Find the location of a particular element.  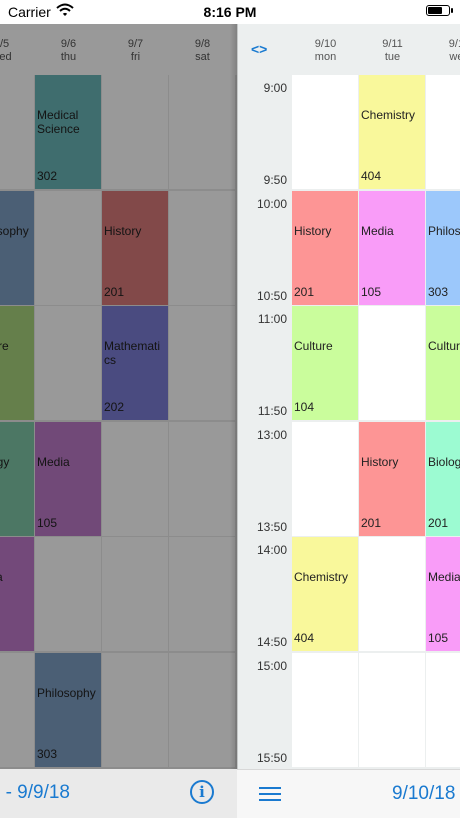

period-end-time: 15:50 is located at coordinates (271, 757).